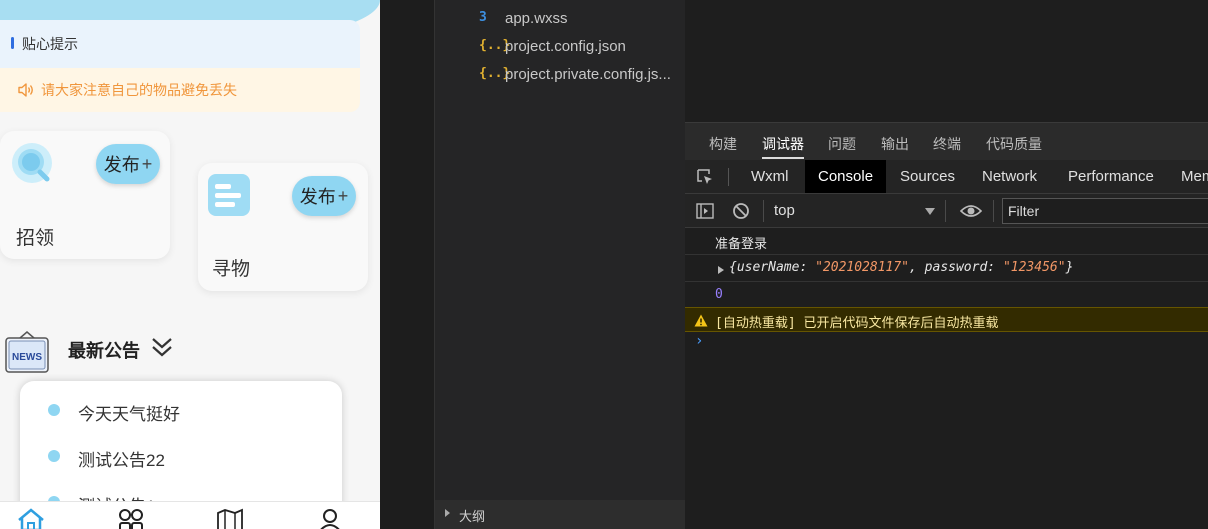  Describe the element at coordinates (842, 144) in the screenshot. I see `tab-problems: 问题` at that location.